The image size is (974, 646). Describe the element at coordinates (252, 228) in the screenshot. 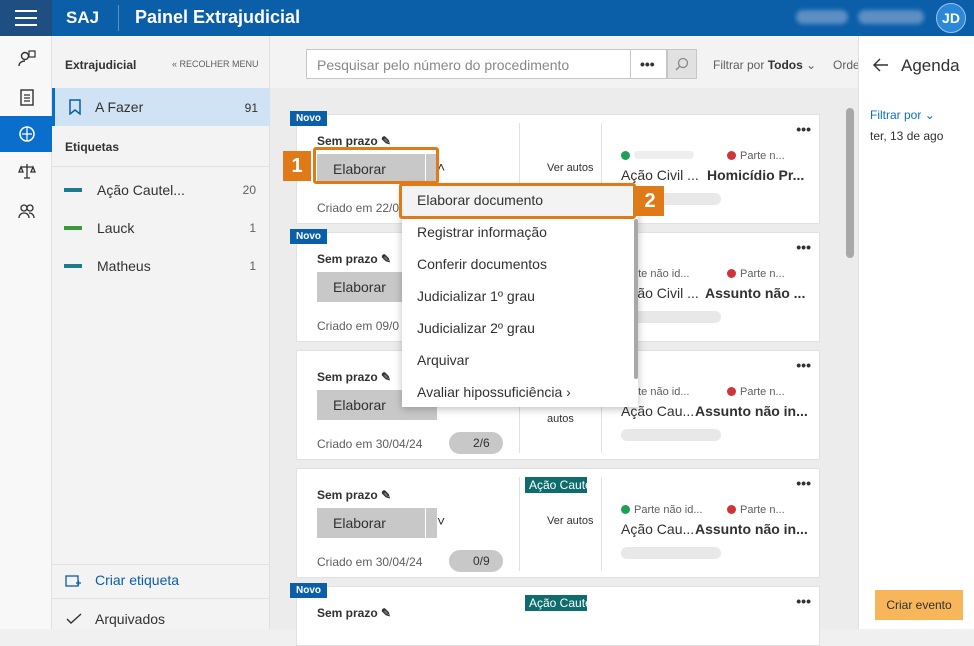

I see `tag-count: 1` at that location.